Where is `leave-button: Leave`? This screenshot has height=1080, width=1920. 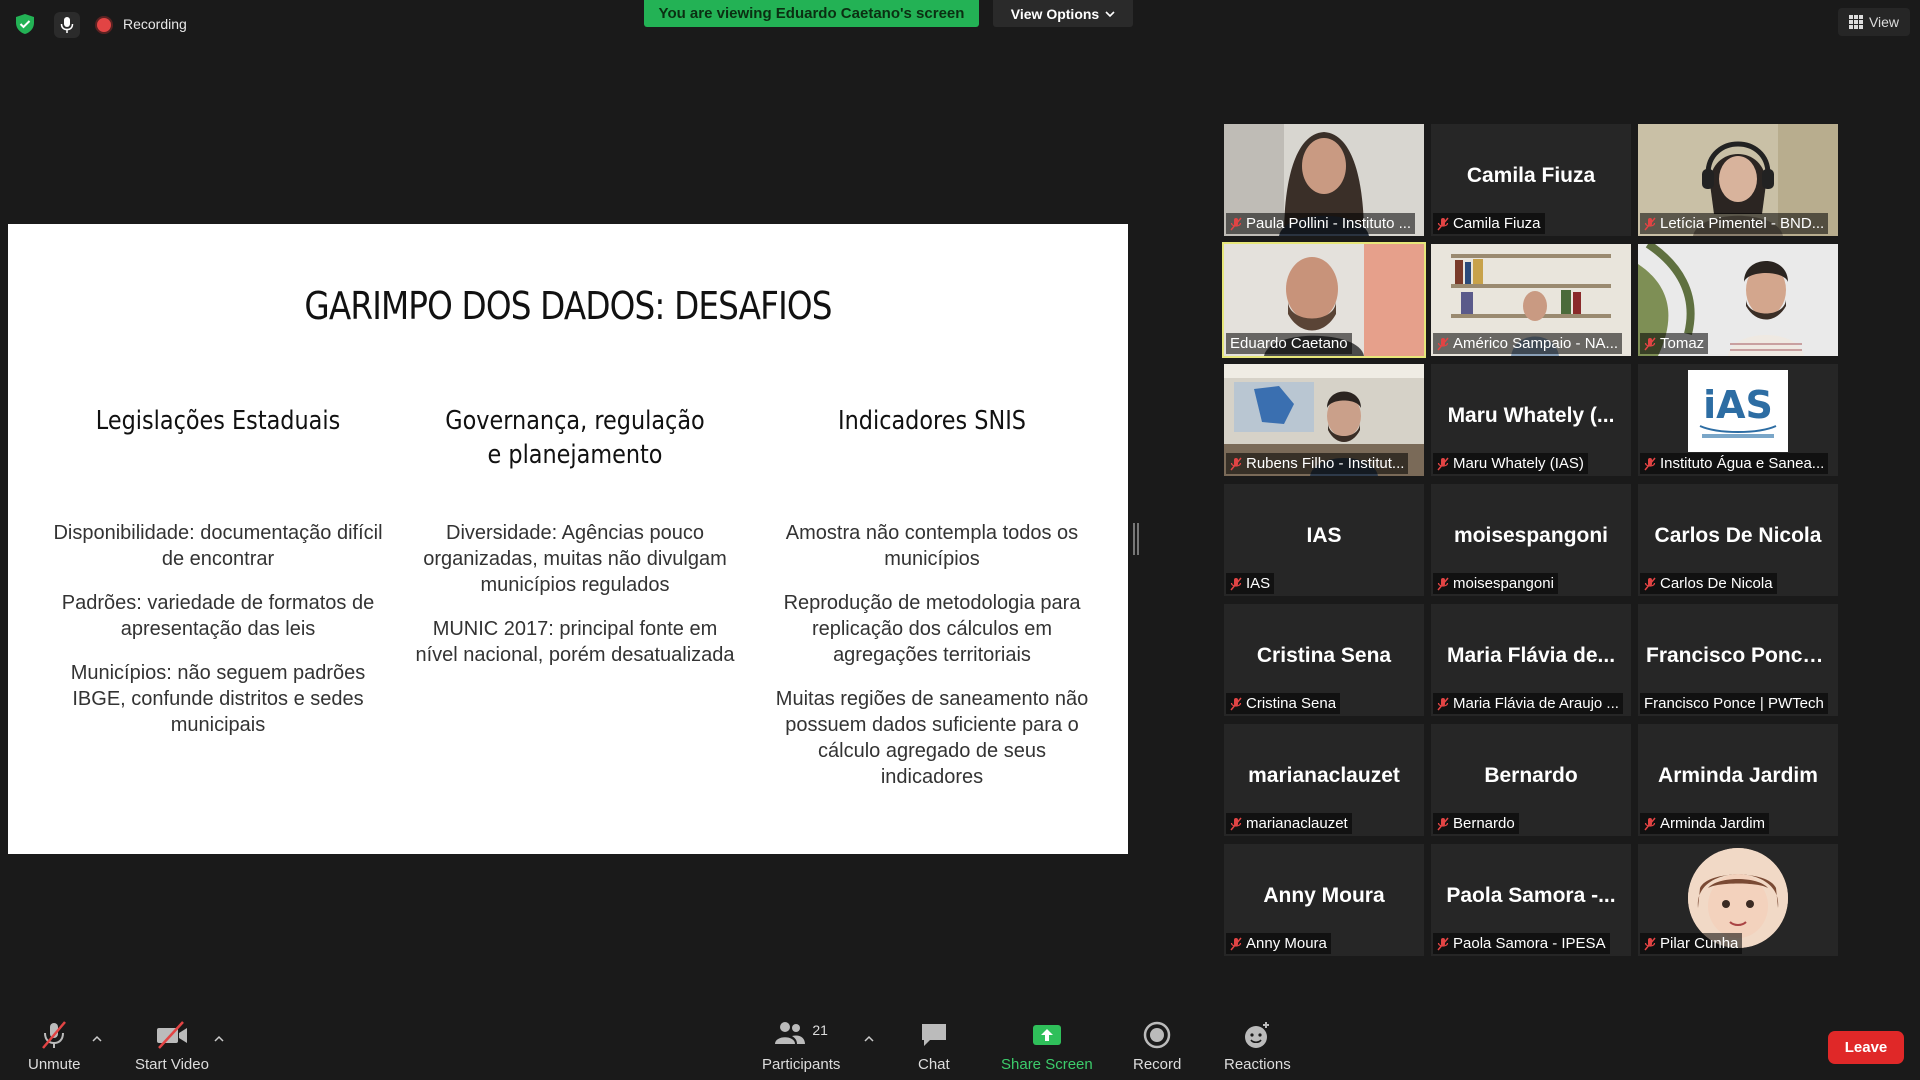 leave-button: Leave is located at coordinates (1866, 1047).